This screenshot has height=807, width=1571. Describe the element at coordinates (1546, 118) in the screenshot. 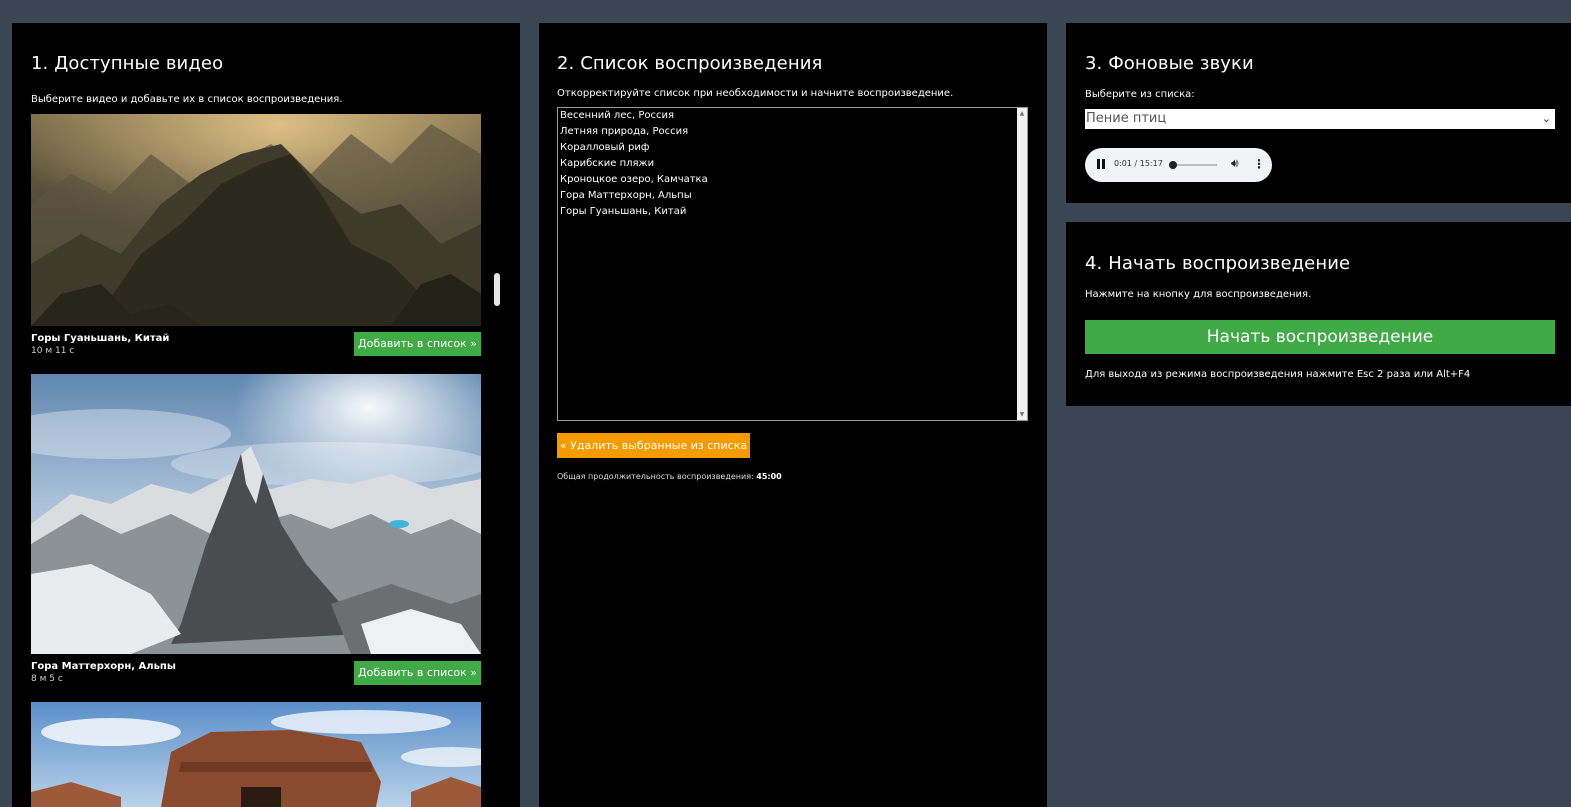

I see `chevron-down-icon: ⌄` at that location.